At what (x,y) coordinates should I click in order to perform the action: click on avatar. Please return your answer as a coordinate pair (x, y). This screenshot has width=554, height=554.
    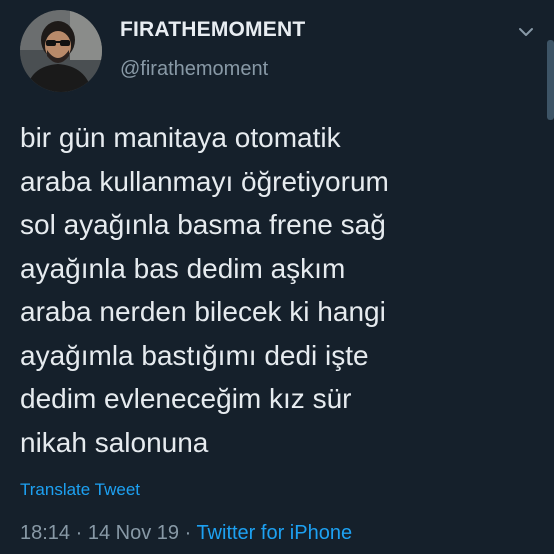
    Looking at the image, I should click on (61, 51).